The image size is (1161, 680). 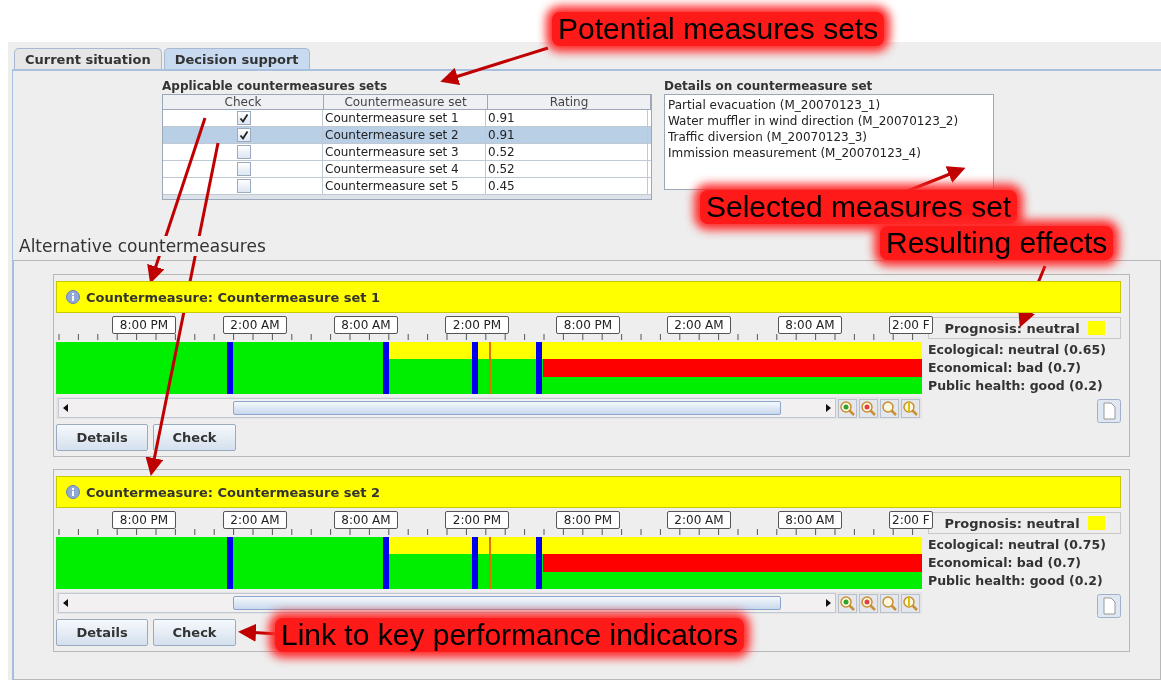 I want to click on table-cell: Countermeasure set 2, so click(x=404, y=135).